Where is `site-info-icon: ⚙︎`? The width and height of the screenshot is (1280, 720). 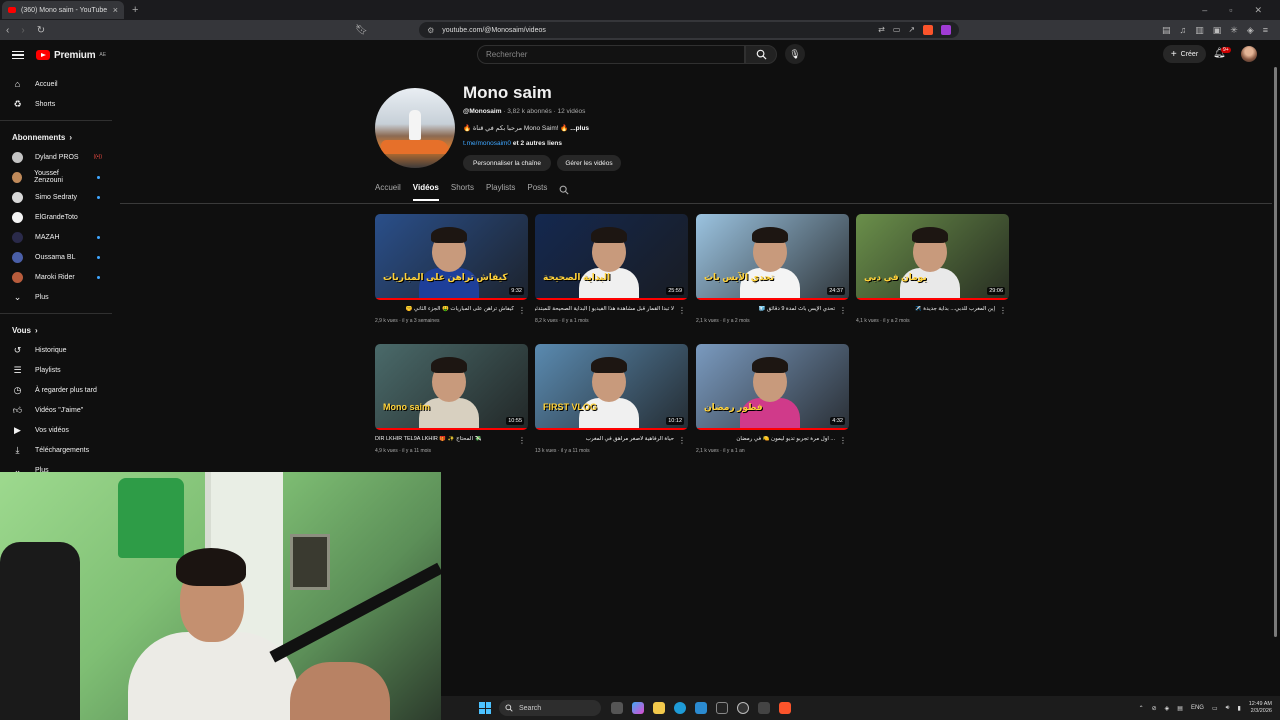
site-info-icon: ⚙︎ is located at coordinates (430, 30).